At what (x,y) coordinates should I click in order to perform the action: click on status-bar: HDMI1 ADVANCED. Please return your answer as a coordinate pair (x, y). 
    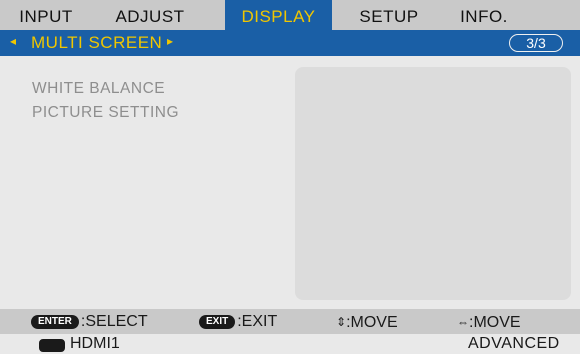
    Looking at the image, I should click on (290, 344).